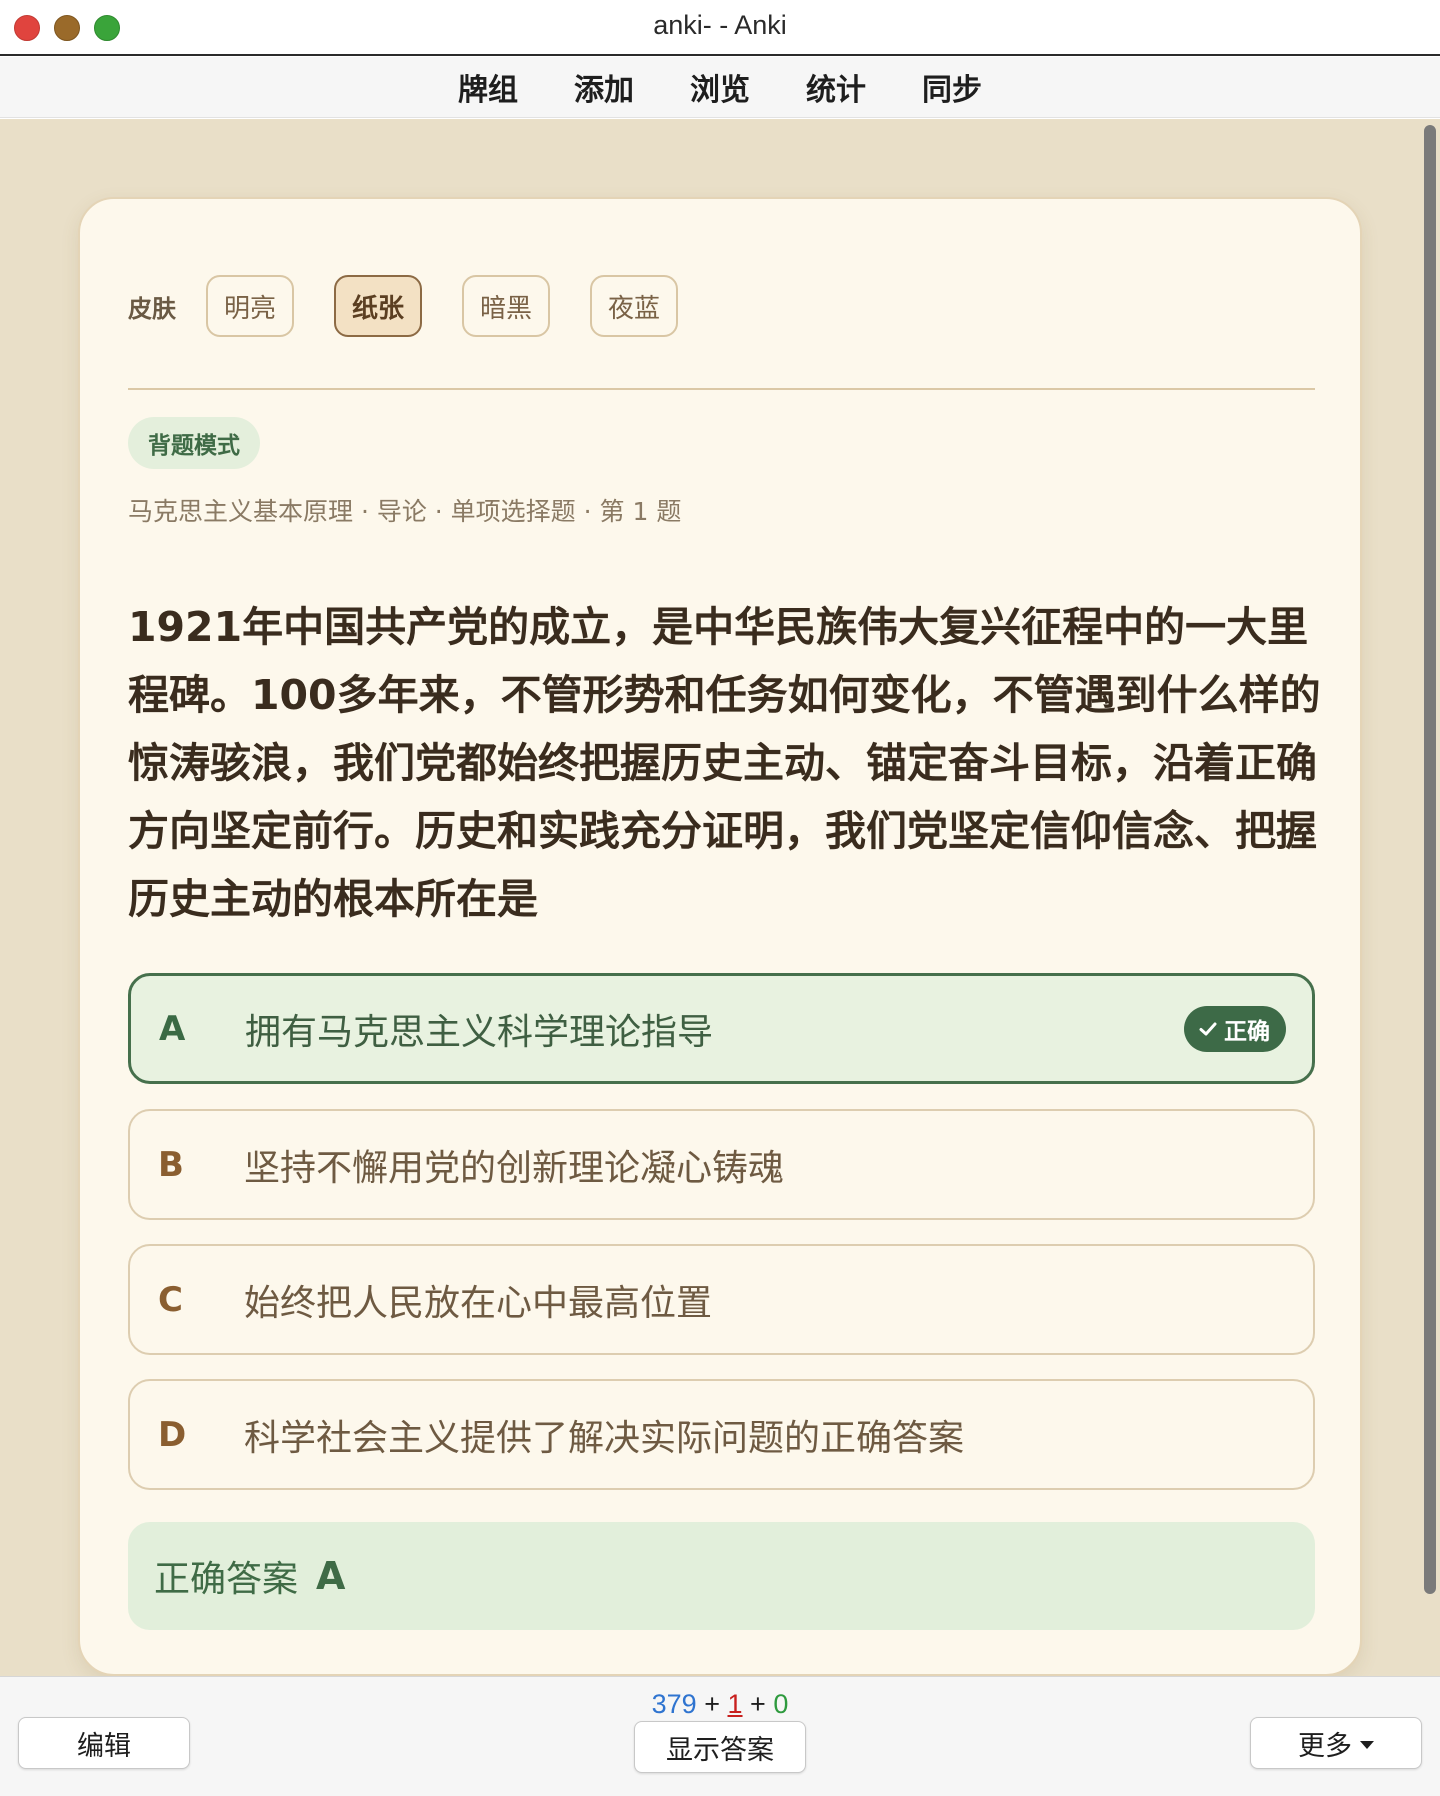  Describe the element at coordinates (226, 1579) in the screenshot. I see `correct-answer-label: 正确答案` at that location.